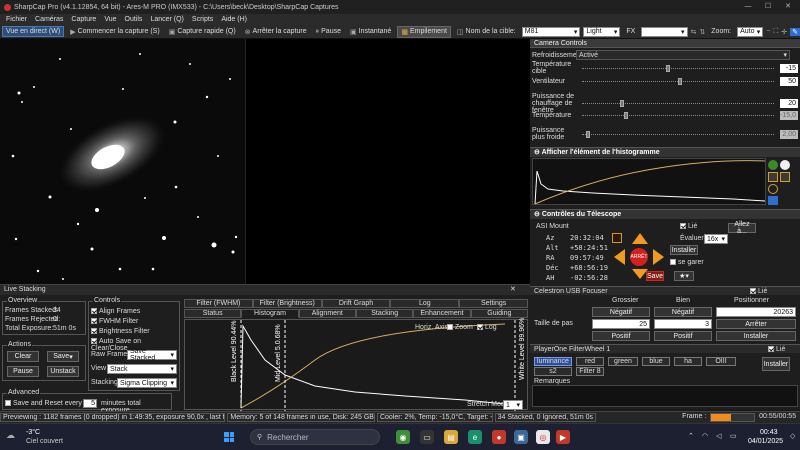 Image resolution: width=800 pixels, height=450 pixels. I want to click on camera-control-value: 50, so click(789, 81).